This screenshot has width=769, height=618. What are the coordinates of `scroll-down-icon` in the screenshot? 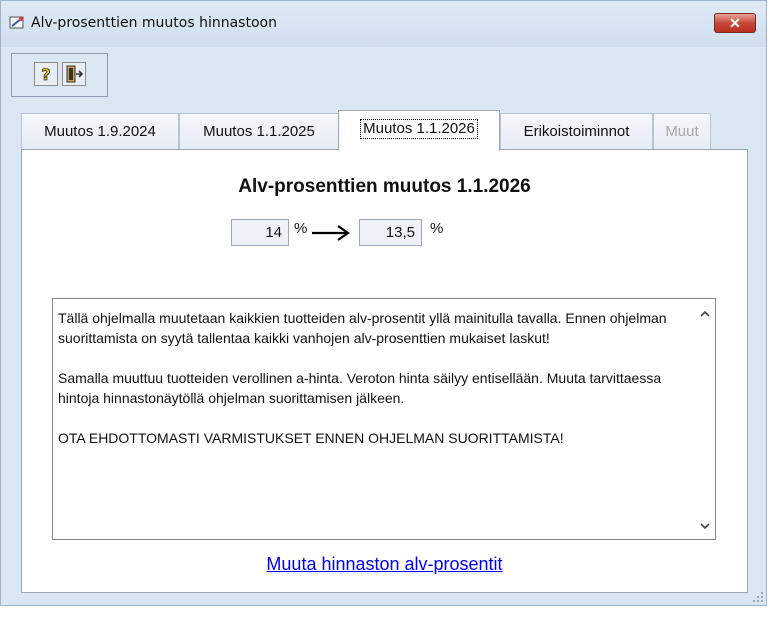 It's located at (705, 526).